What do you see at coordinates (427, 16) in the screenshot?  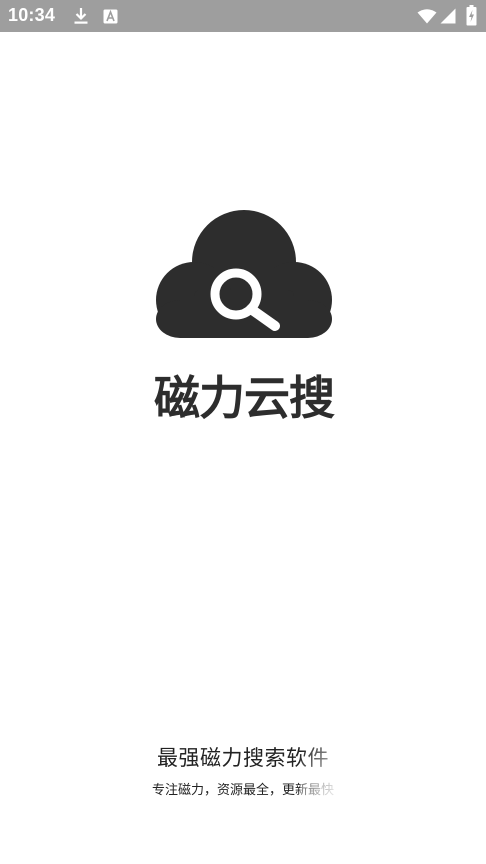 I see `wifi-icon` at bounding box center [427, 16].